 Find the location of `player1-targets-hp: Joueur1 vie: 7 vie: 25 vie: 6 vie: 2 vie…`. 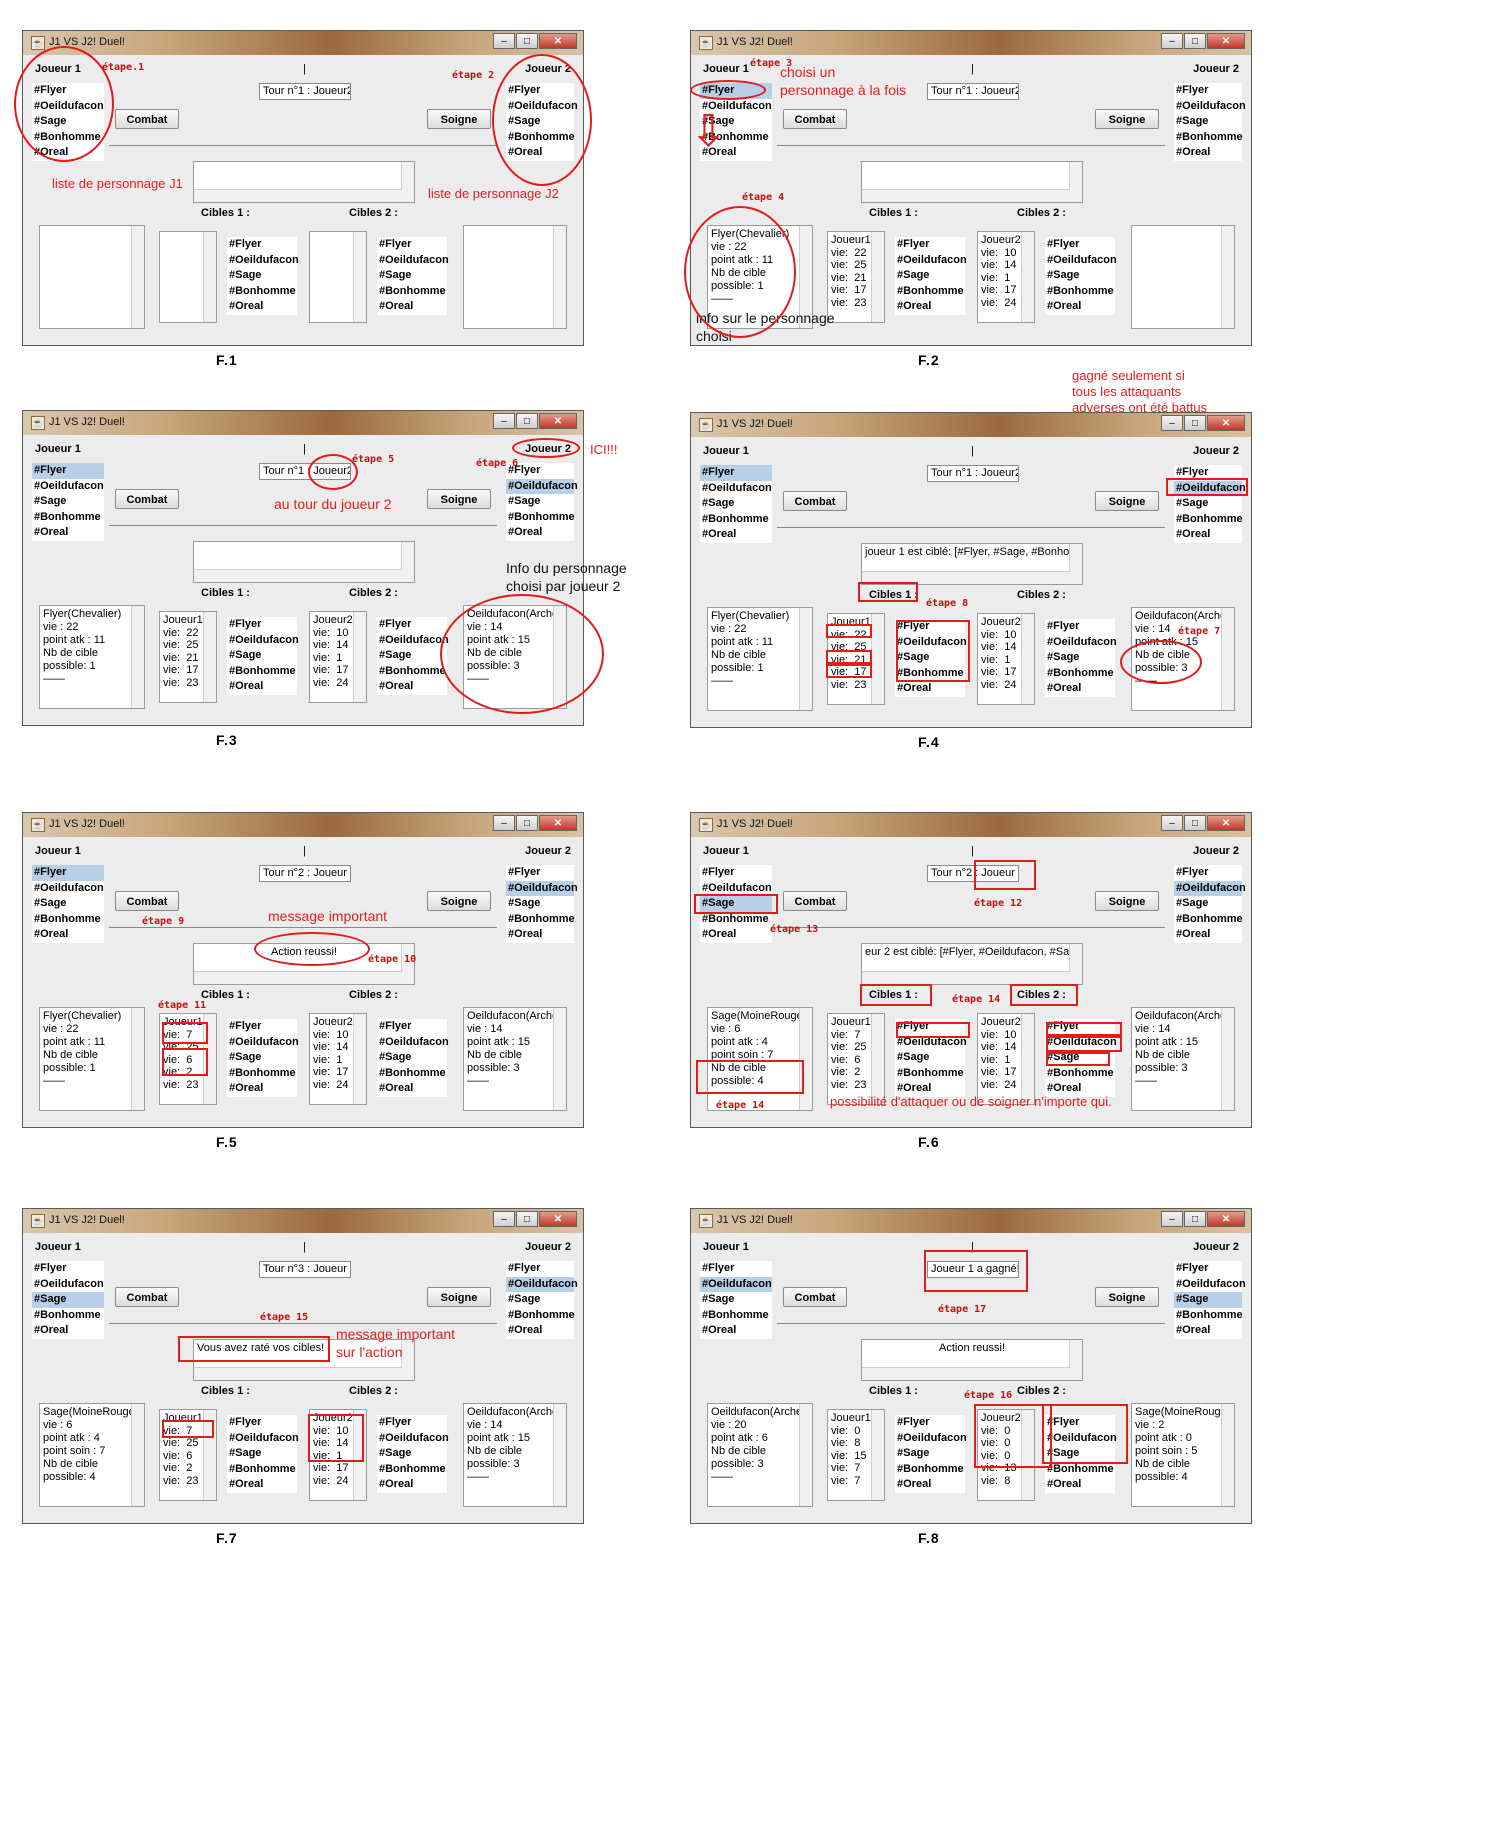

player1-targets-hp: Joueur1 vie: 7 vie: 25 vie: 6 vie: 2 vie… is located at coordinates (856, 1059).